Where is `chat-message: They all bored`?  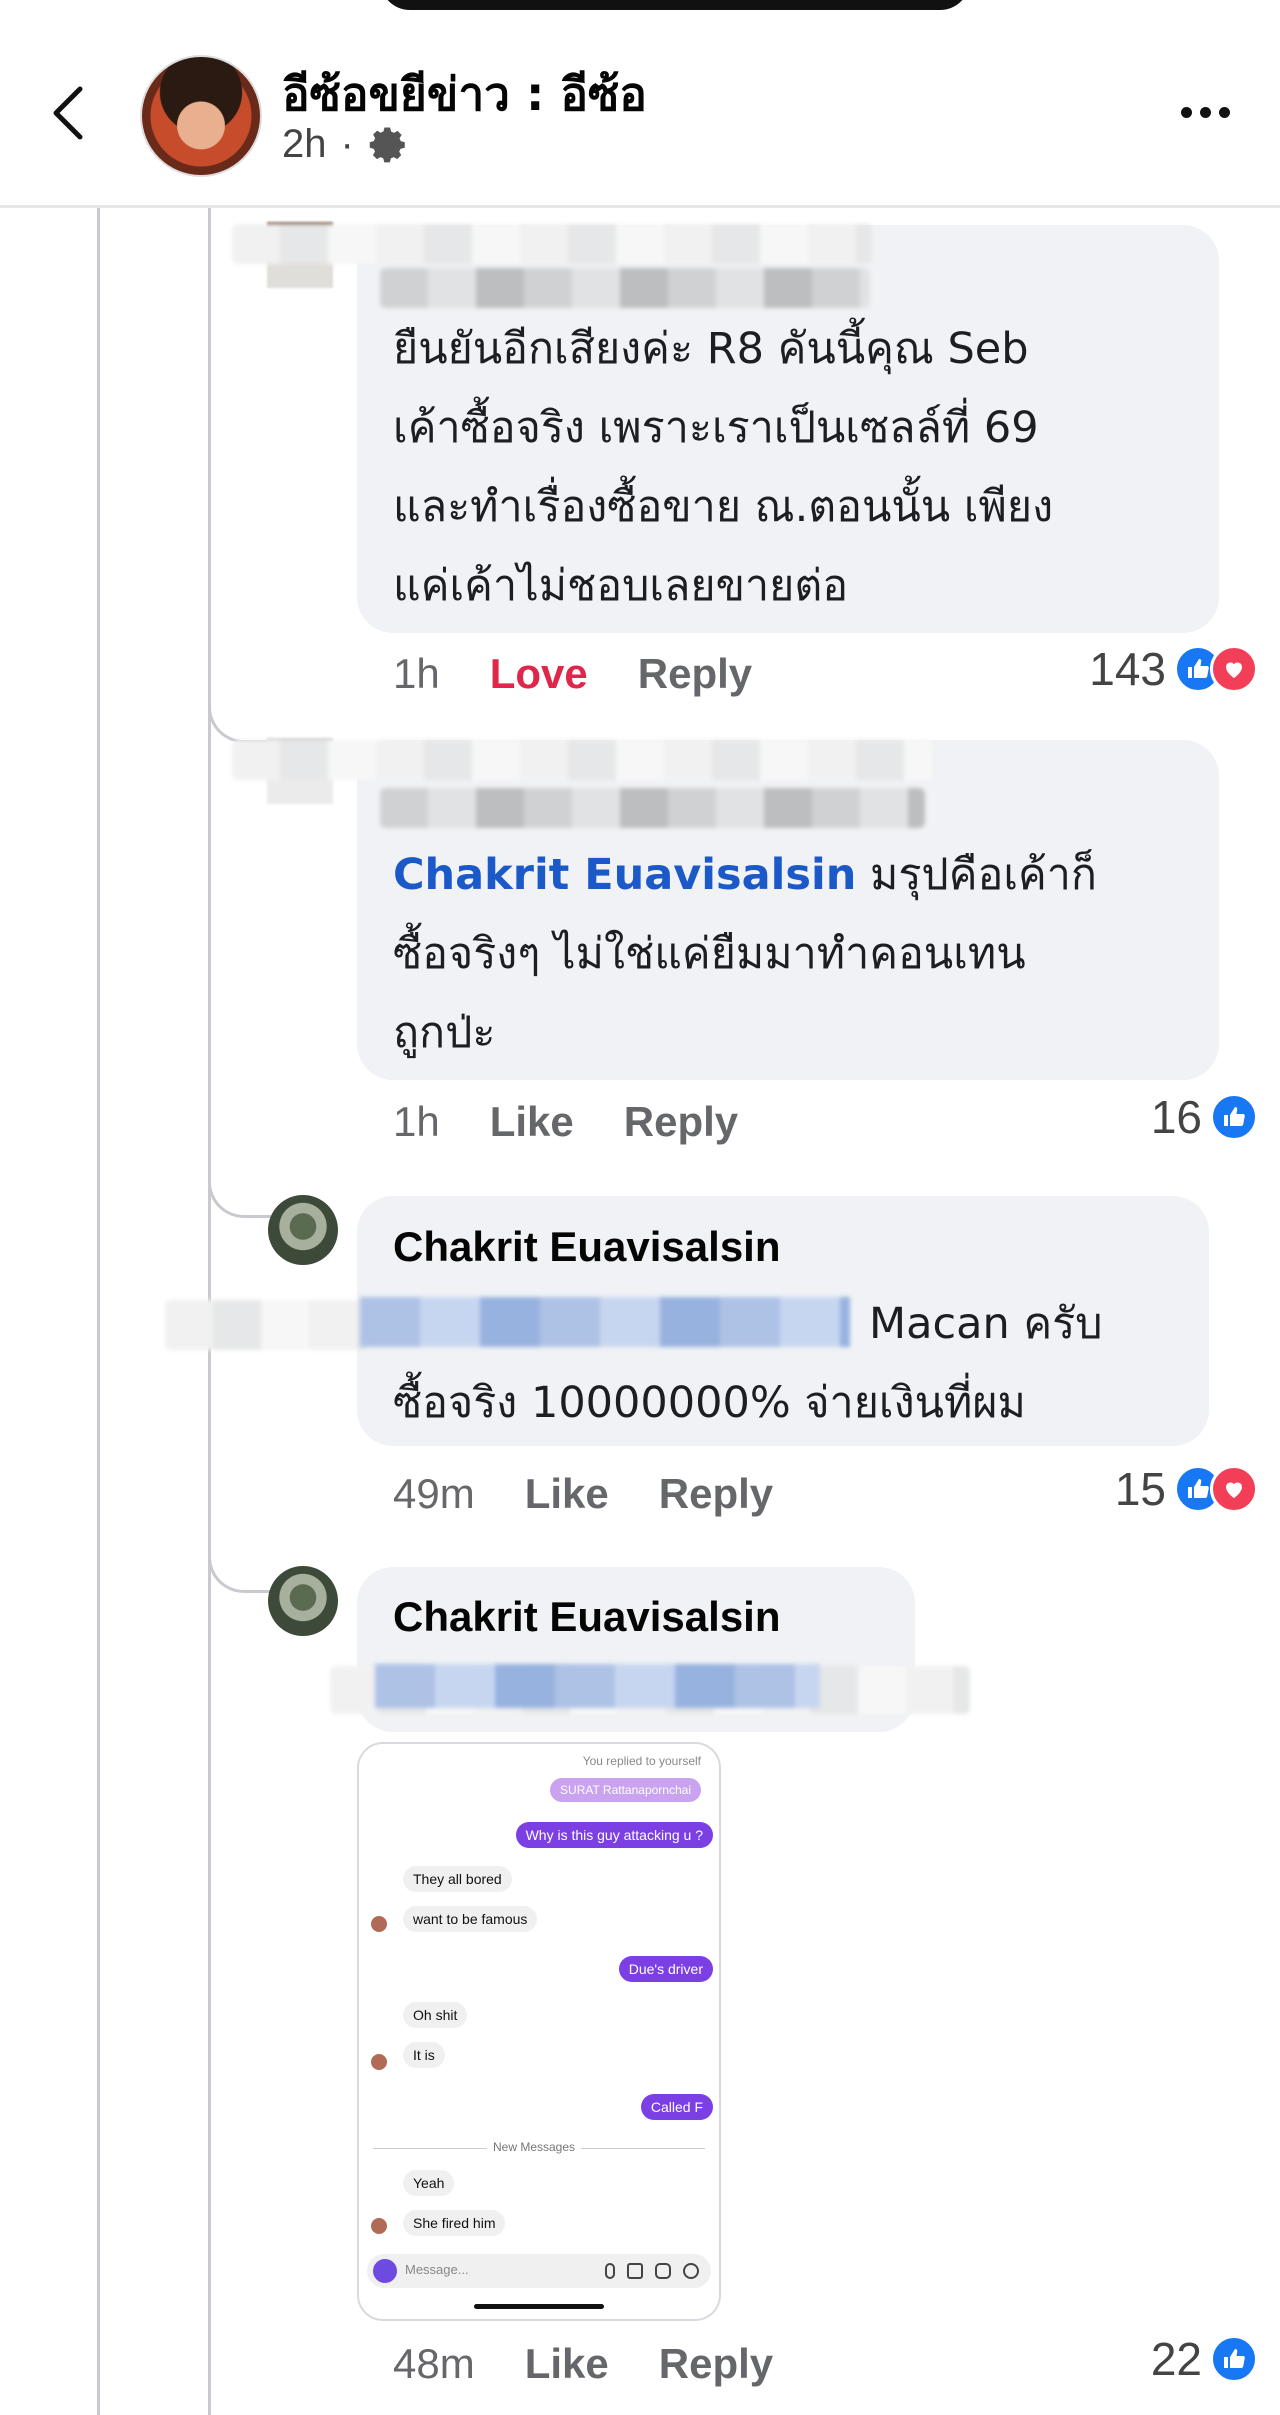
chat-message: They all bored is located at coordinates (457, 1879).